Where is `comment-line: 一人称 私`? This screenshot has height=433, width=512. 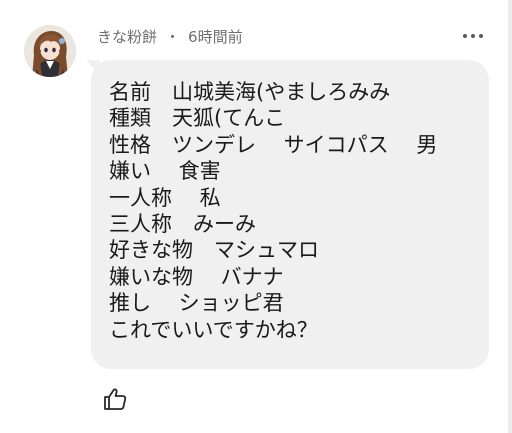
comment-line: 一人称 私 is located at coordinates (165, 197).